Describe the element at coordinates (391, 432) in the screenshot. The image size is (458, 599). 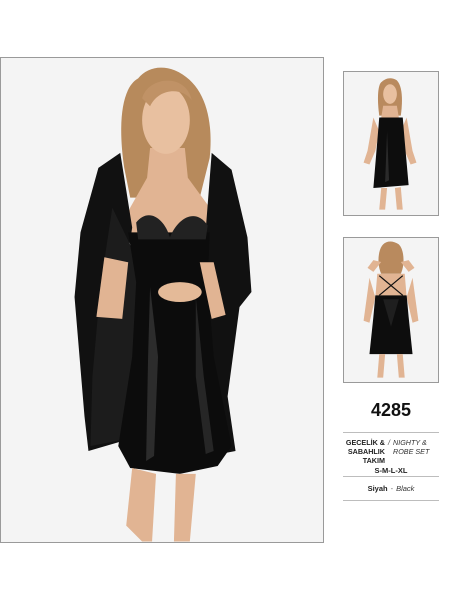
I see `divider-top` at that location.